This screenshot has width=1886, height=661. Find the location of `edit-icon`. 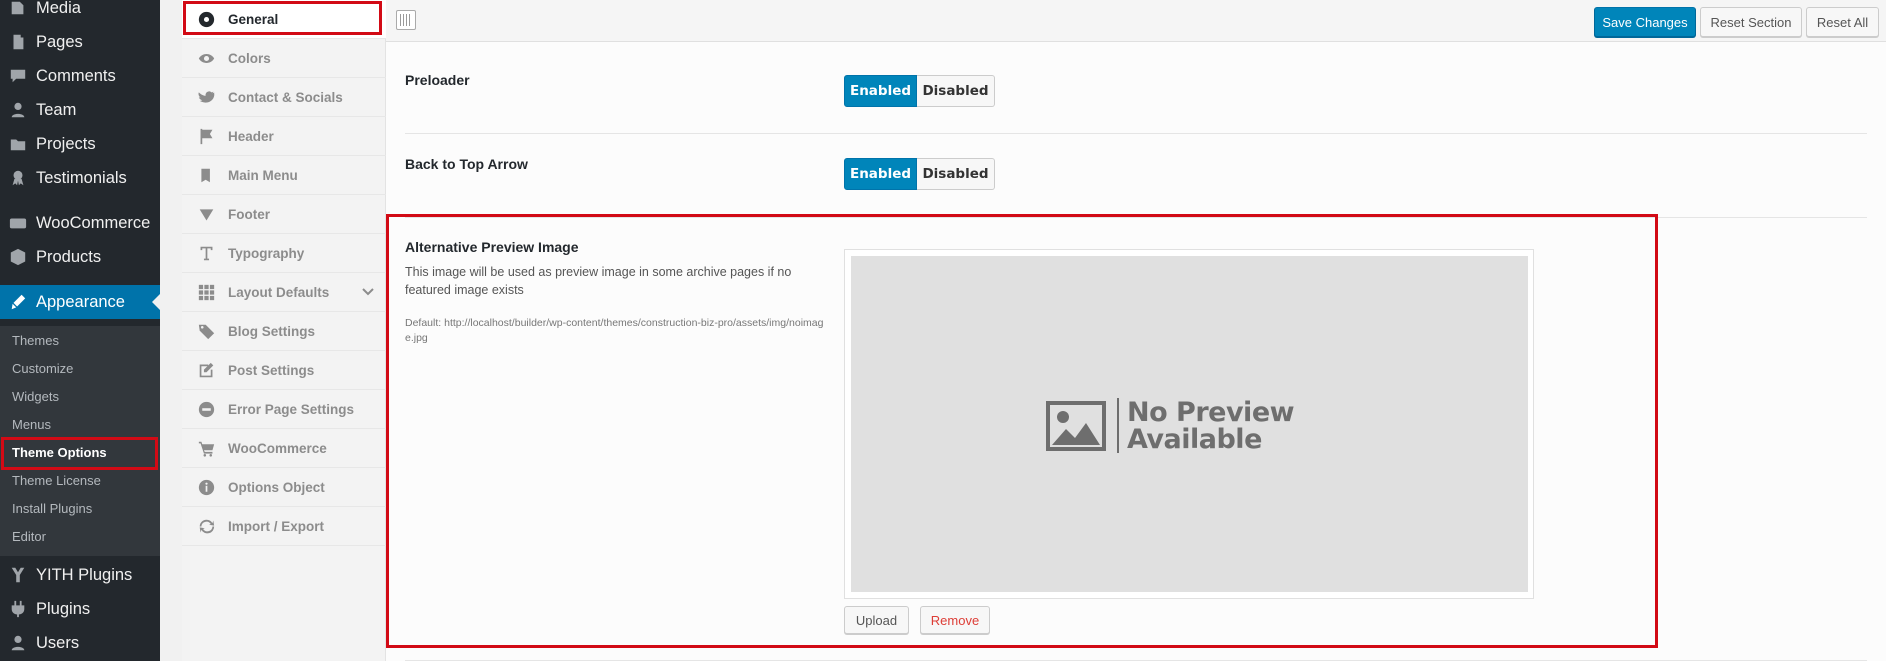

edit-icon is located at coordinates (206, 370).